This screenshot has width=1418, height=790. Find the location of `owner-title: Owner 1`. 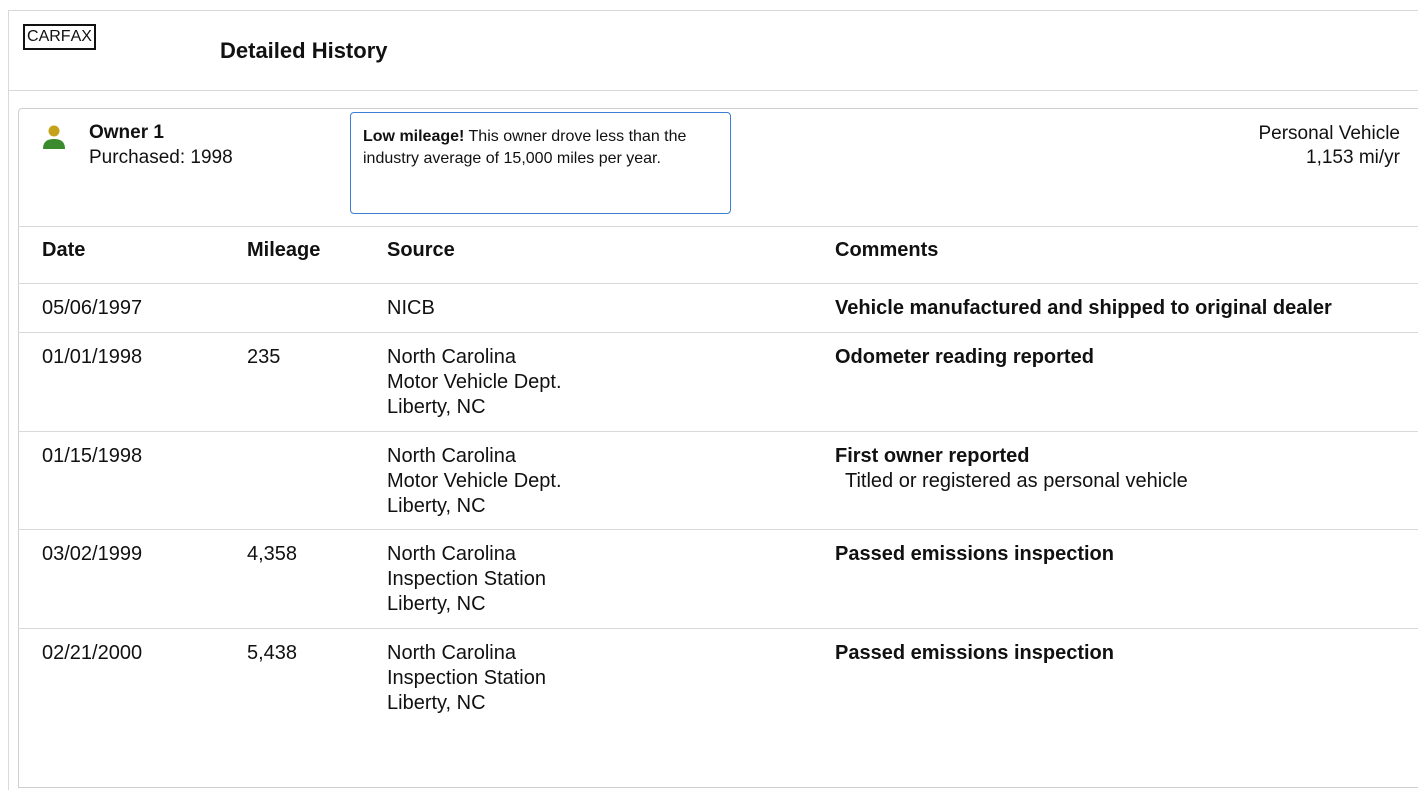

owner-title: Owner 1 is located at coordinates (126, 132).